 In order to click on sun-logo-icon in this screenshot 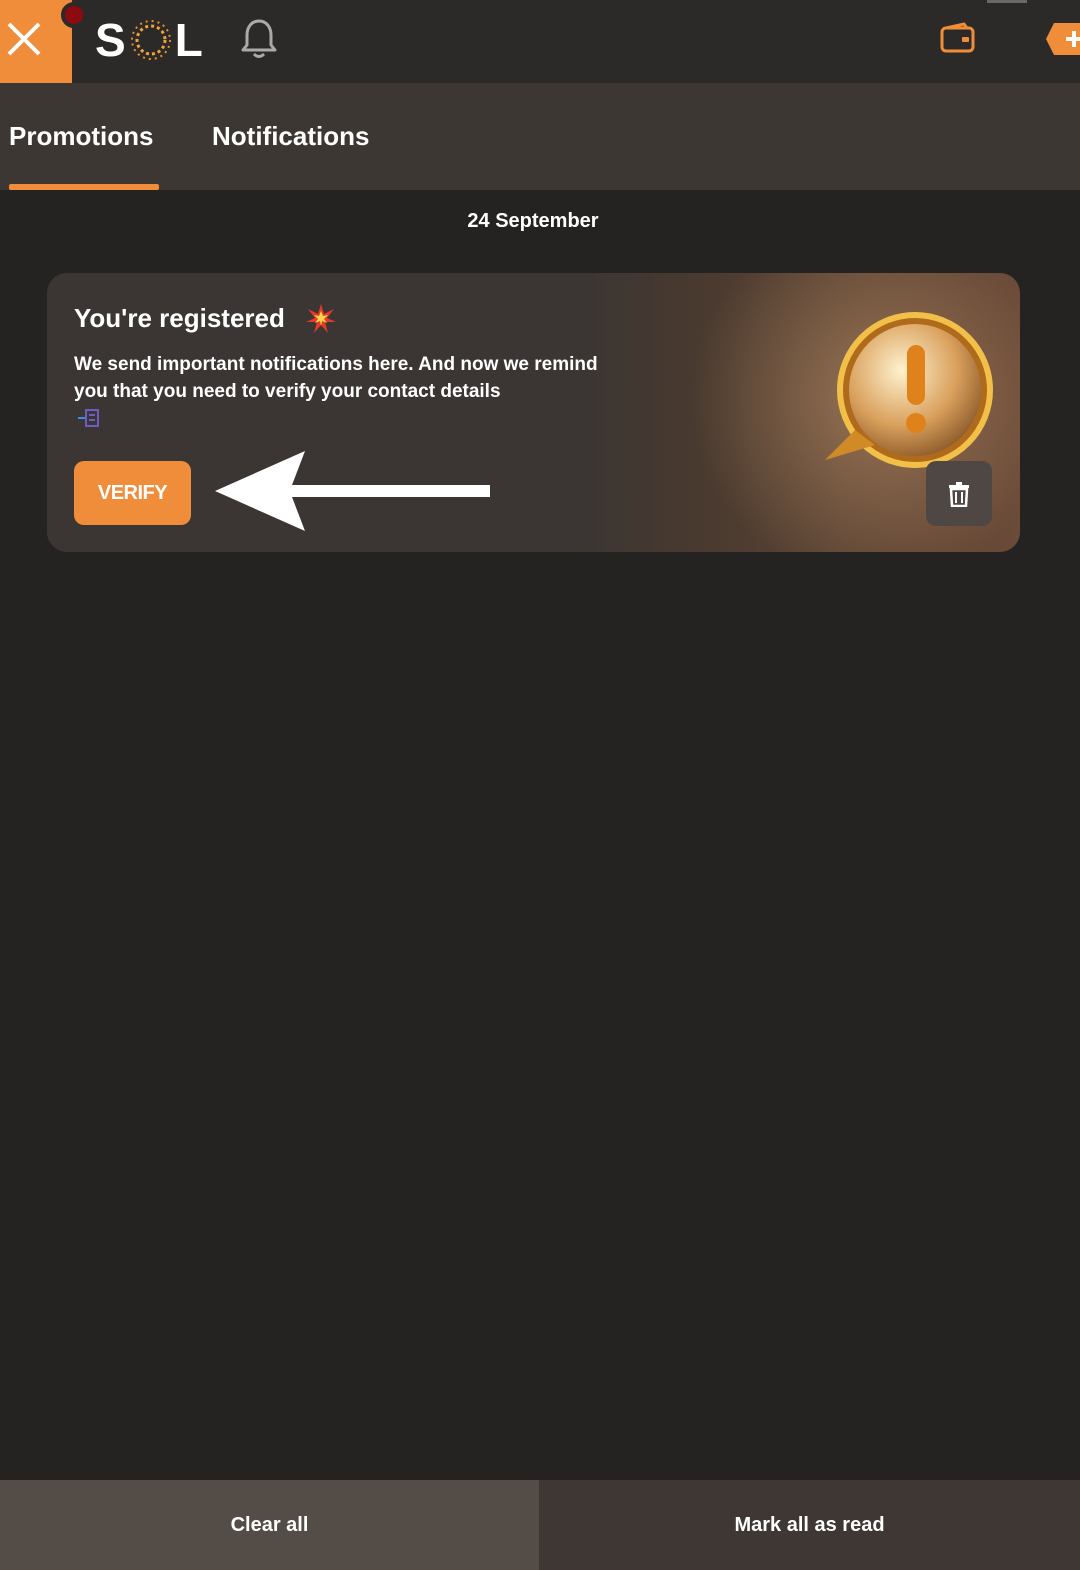, I will do `click(150, 40)`.